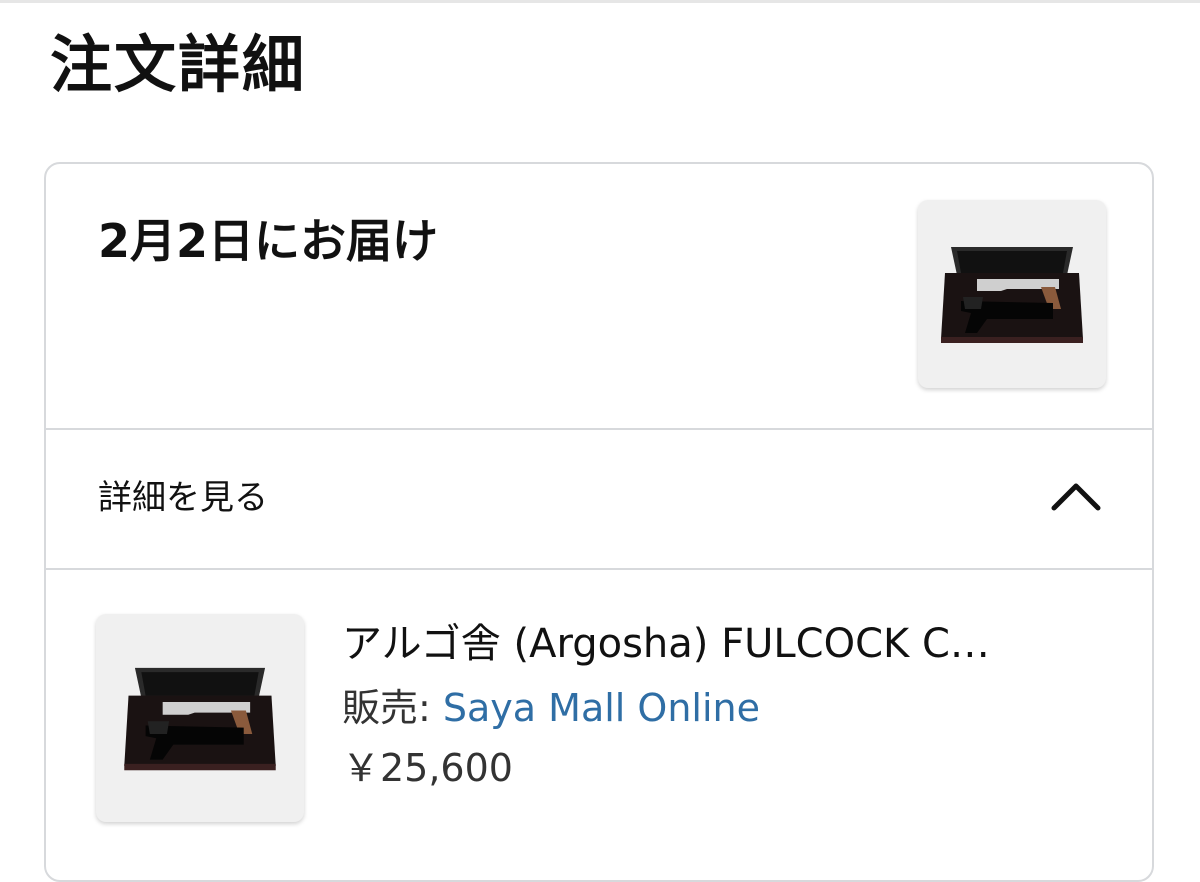 This screenshot has height=882, width=1200. What do you see at coordinates (1076, 496) in the screenshot?
I see `chevron-up-icon` at bounding box center [1076, 496].